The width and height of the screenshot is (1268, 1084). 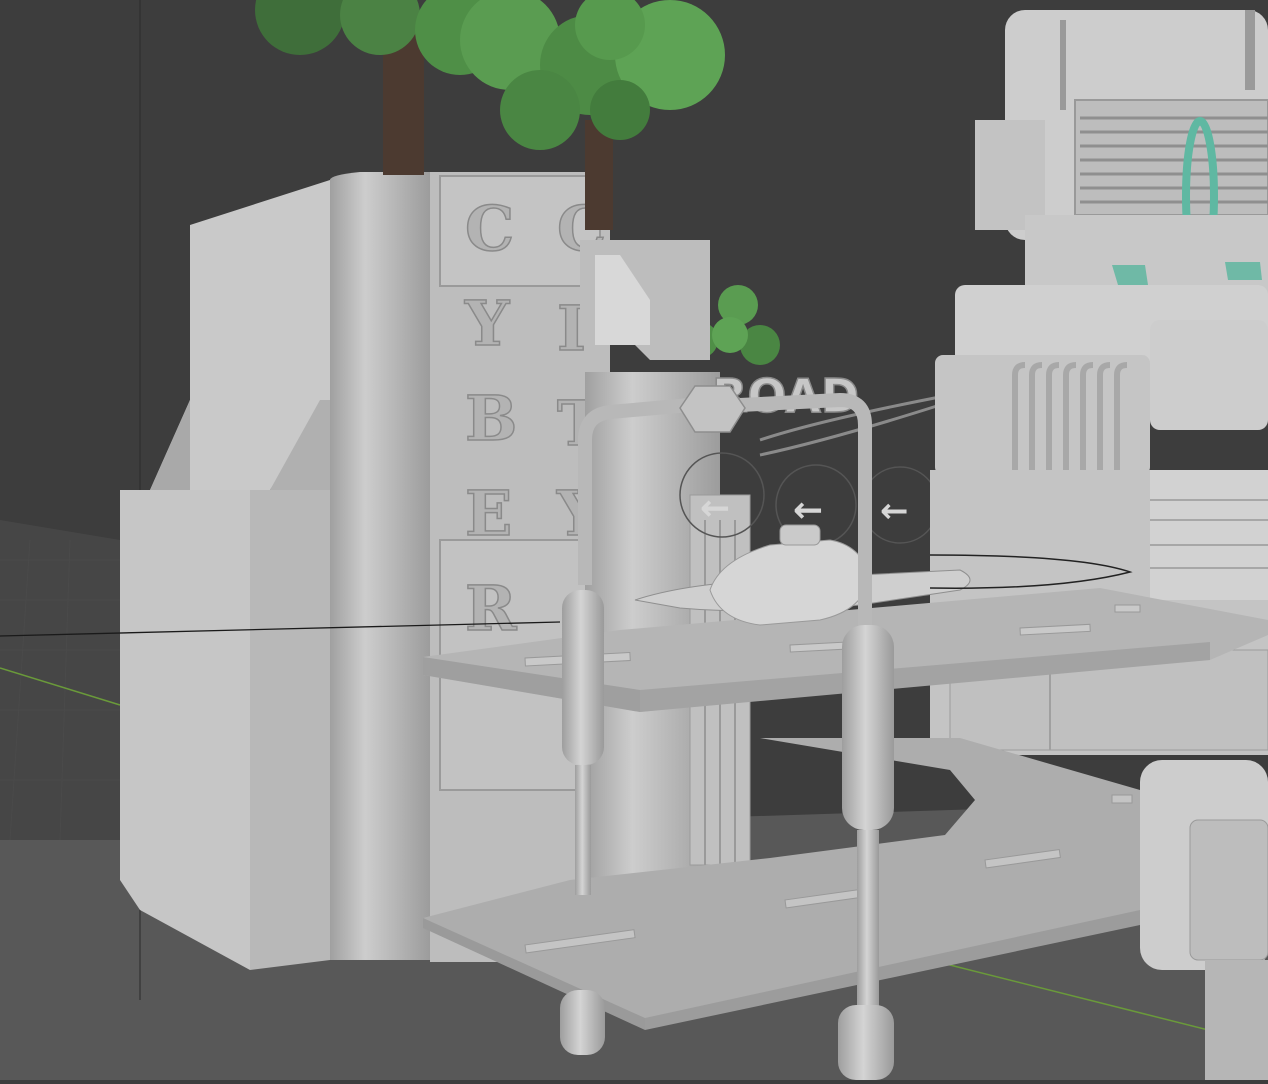 What do you see at coordinates (487, 323) in the screenshot?
I see `letter: Y` at bounding box center [487, 323].